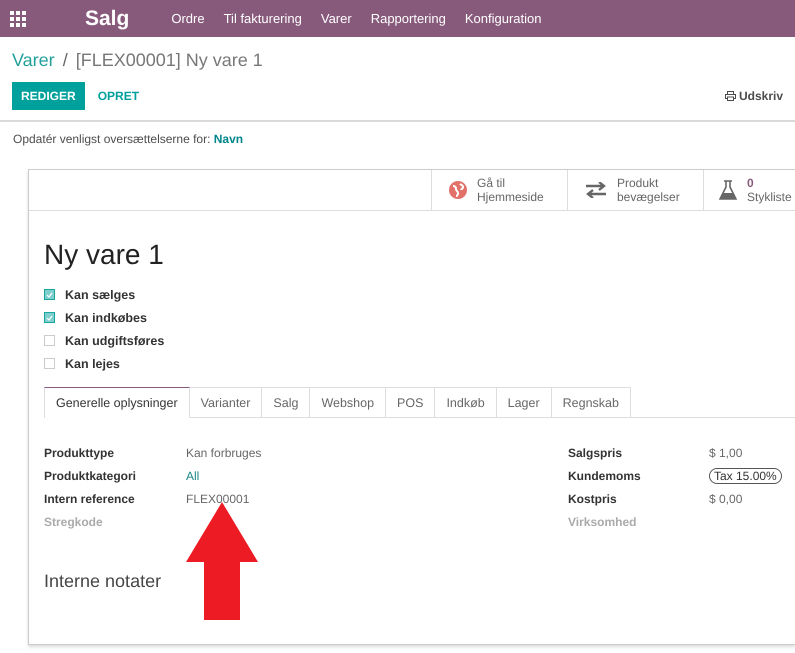 The image size is (795, 653). Describe the element at coordinates (18, 18) in the screenshot. I see `apps-menu-icon` at that location.